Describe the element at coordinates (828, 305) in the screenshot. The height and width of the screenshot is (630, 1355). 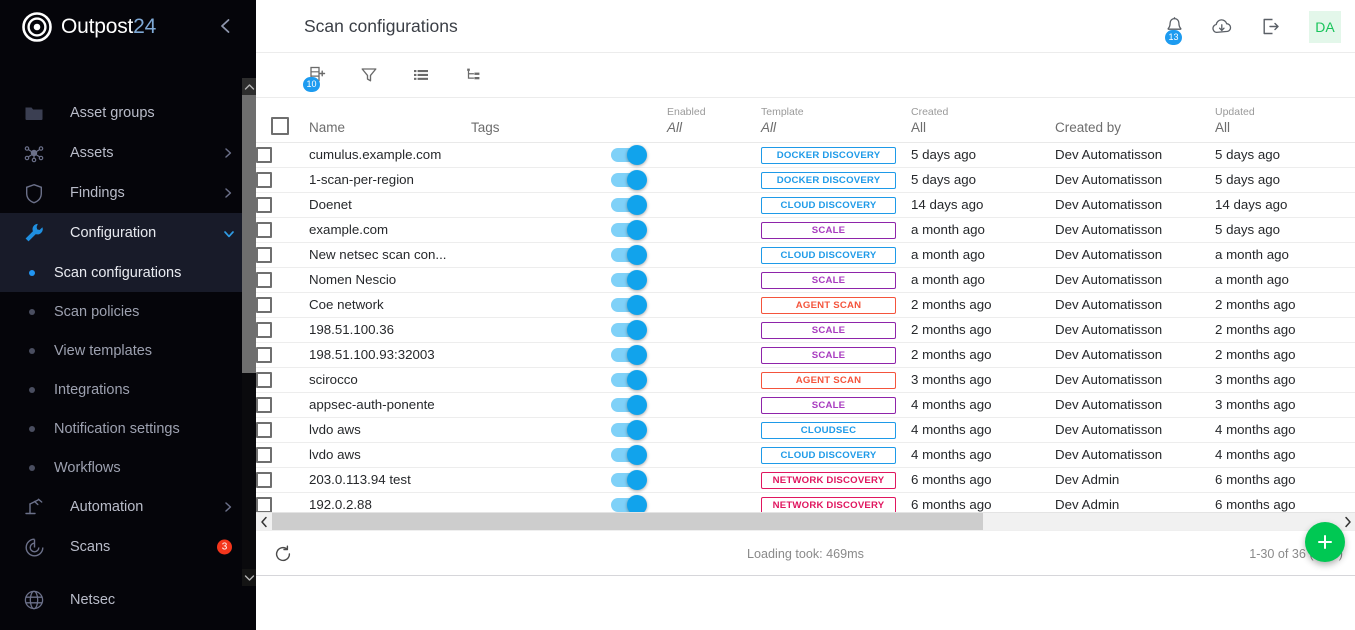
I see `template-badge: AGENT SCAN` at that location.